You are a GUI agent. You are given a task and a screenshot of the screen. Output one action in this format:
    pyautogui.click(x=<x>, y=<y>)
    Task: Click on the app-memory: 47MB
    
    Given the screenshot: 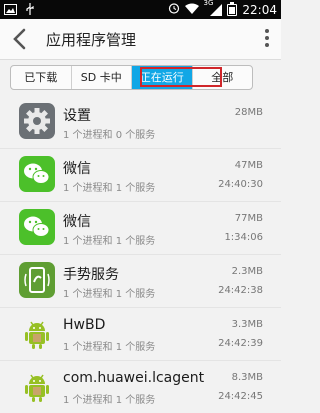 What is the action you would take?
    pyautogui.click(x=248, y=165)
    